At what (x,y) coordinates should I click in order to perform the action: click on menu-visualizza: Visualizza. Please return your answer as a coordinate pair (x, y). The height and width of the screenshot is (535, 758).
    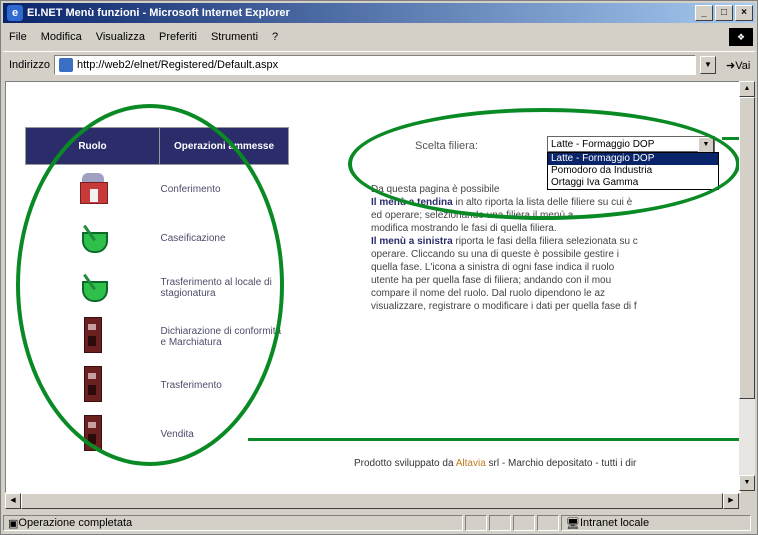
    Looking at the image, I should click on (120, 37).